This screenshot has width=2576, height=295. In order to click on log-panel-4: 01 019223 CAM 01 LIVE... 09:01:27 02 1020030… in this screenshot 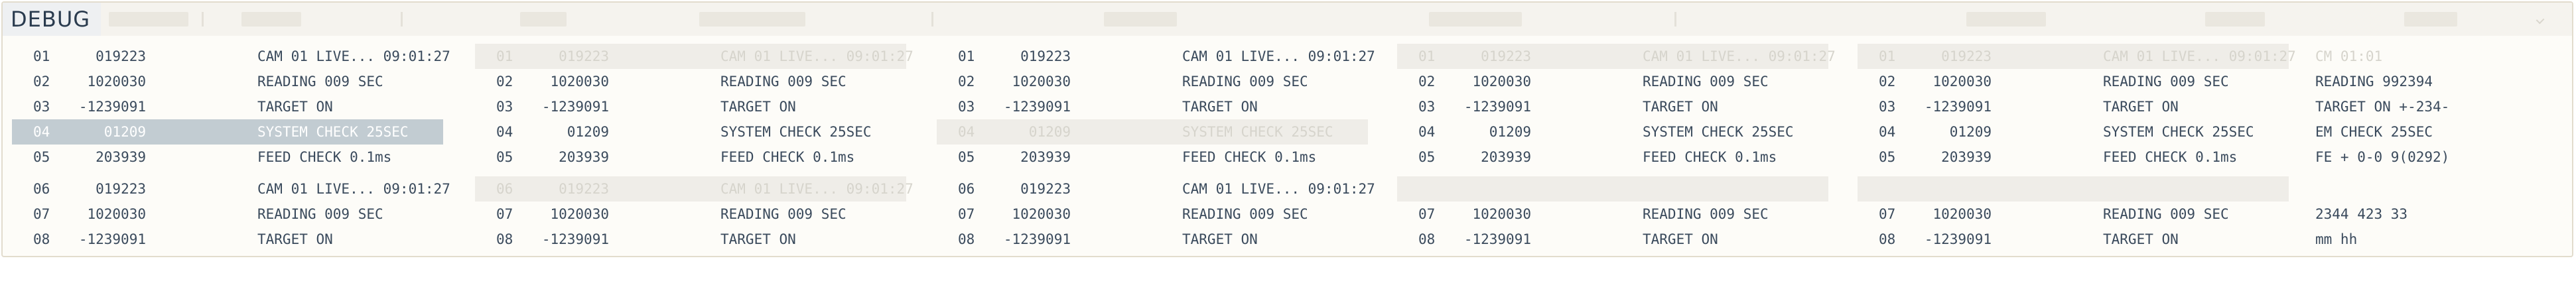, I will do `click(1616, 148)`.